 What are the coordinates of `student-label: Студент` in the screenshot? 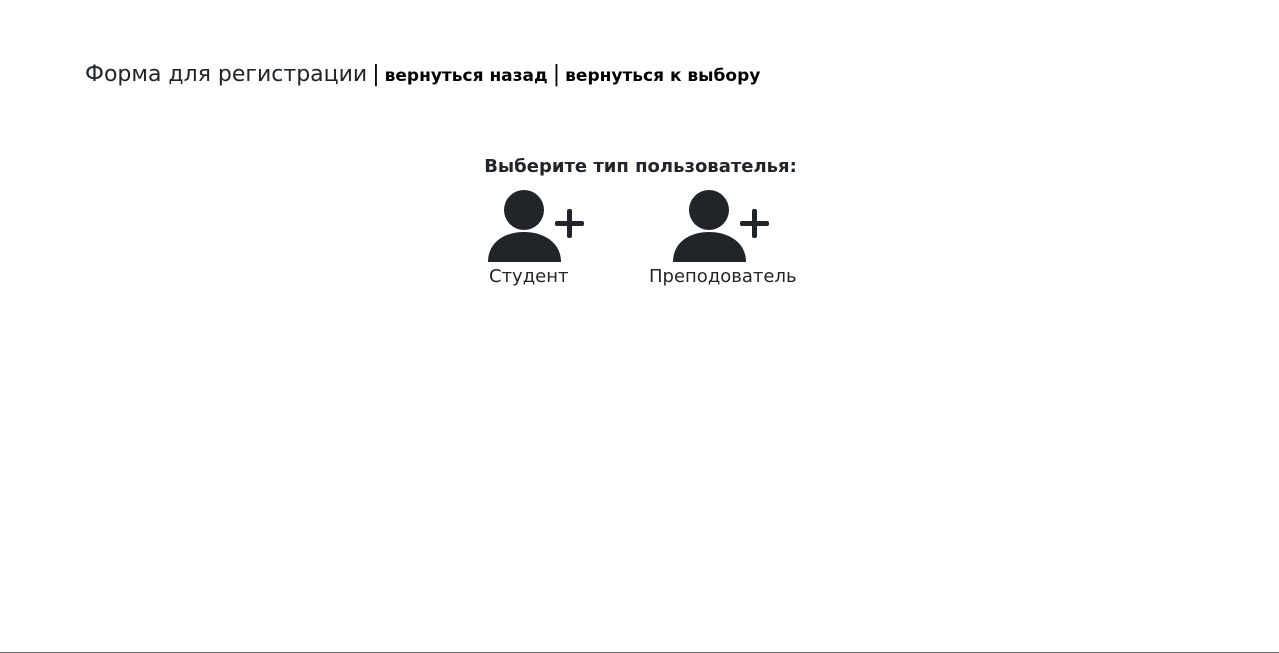 It's located at (529, 276).